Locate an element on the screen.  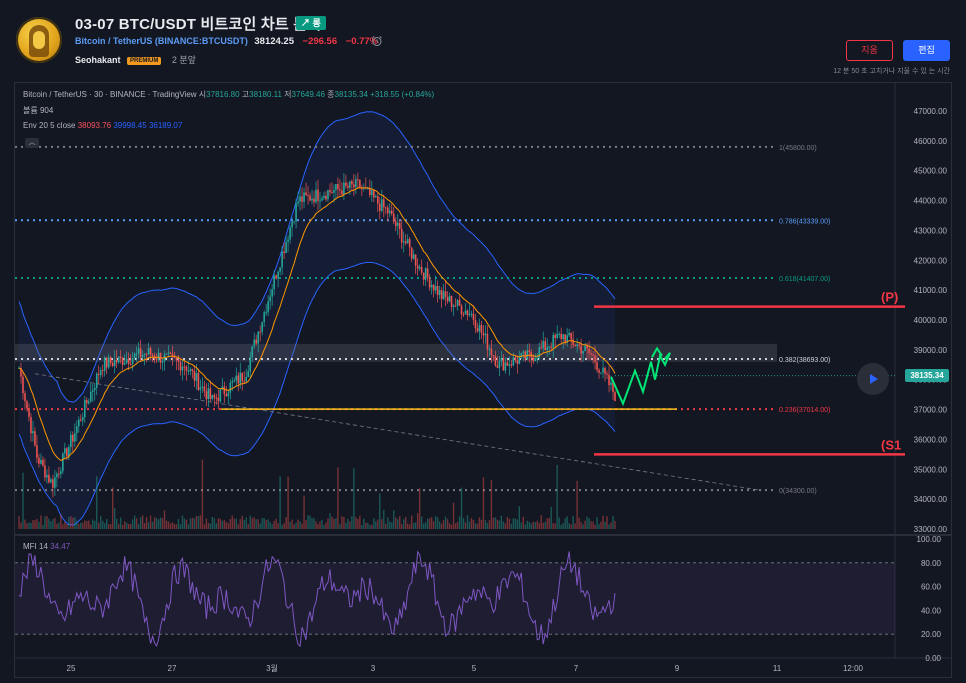
edit-button: 편집 is located at coordinates (926, 50).